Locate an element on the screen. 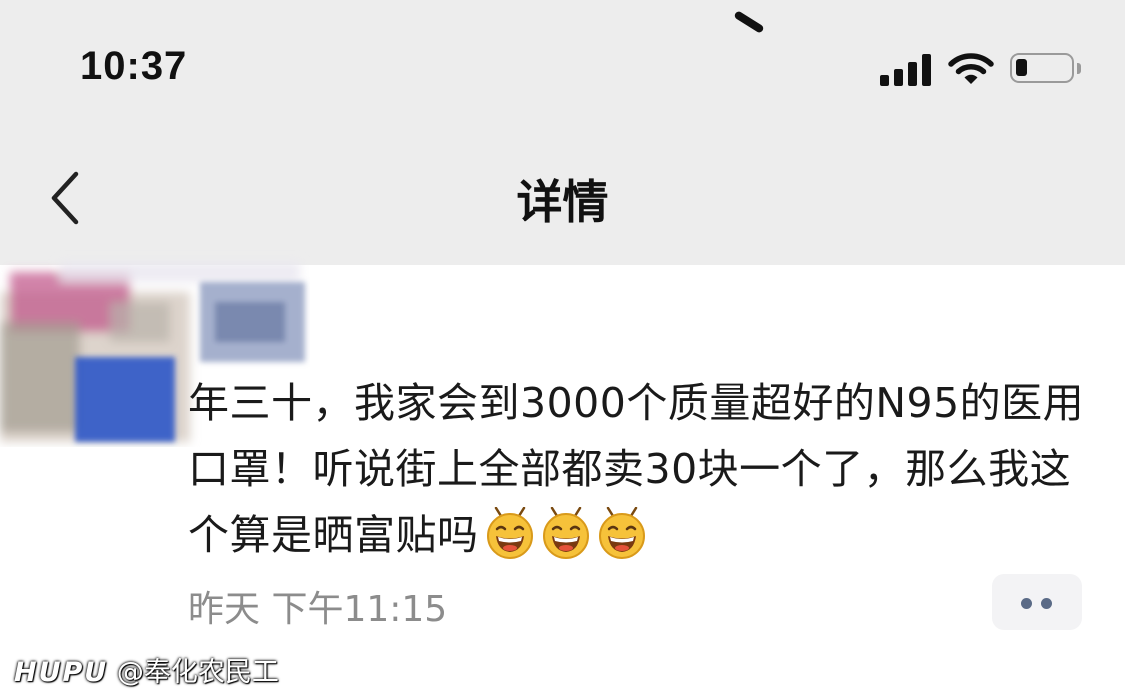 This screenshot has width=1125, height=695. more-button is located at coordinates (1037, 602).